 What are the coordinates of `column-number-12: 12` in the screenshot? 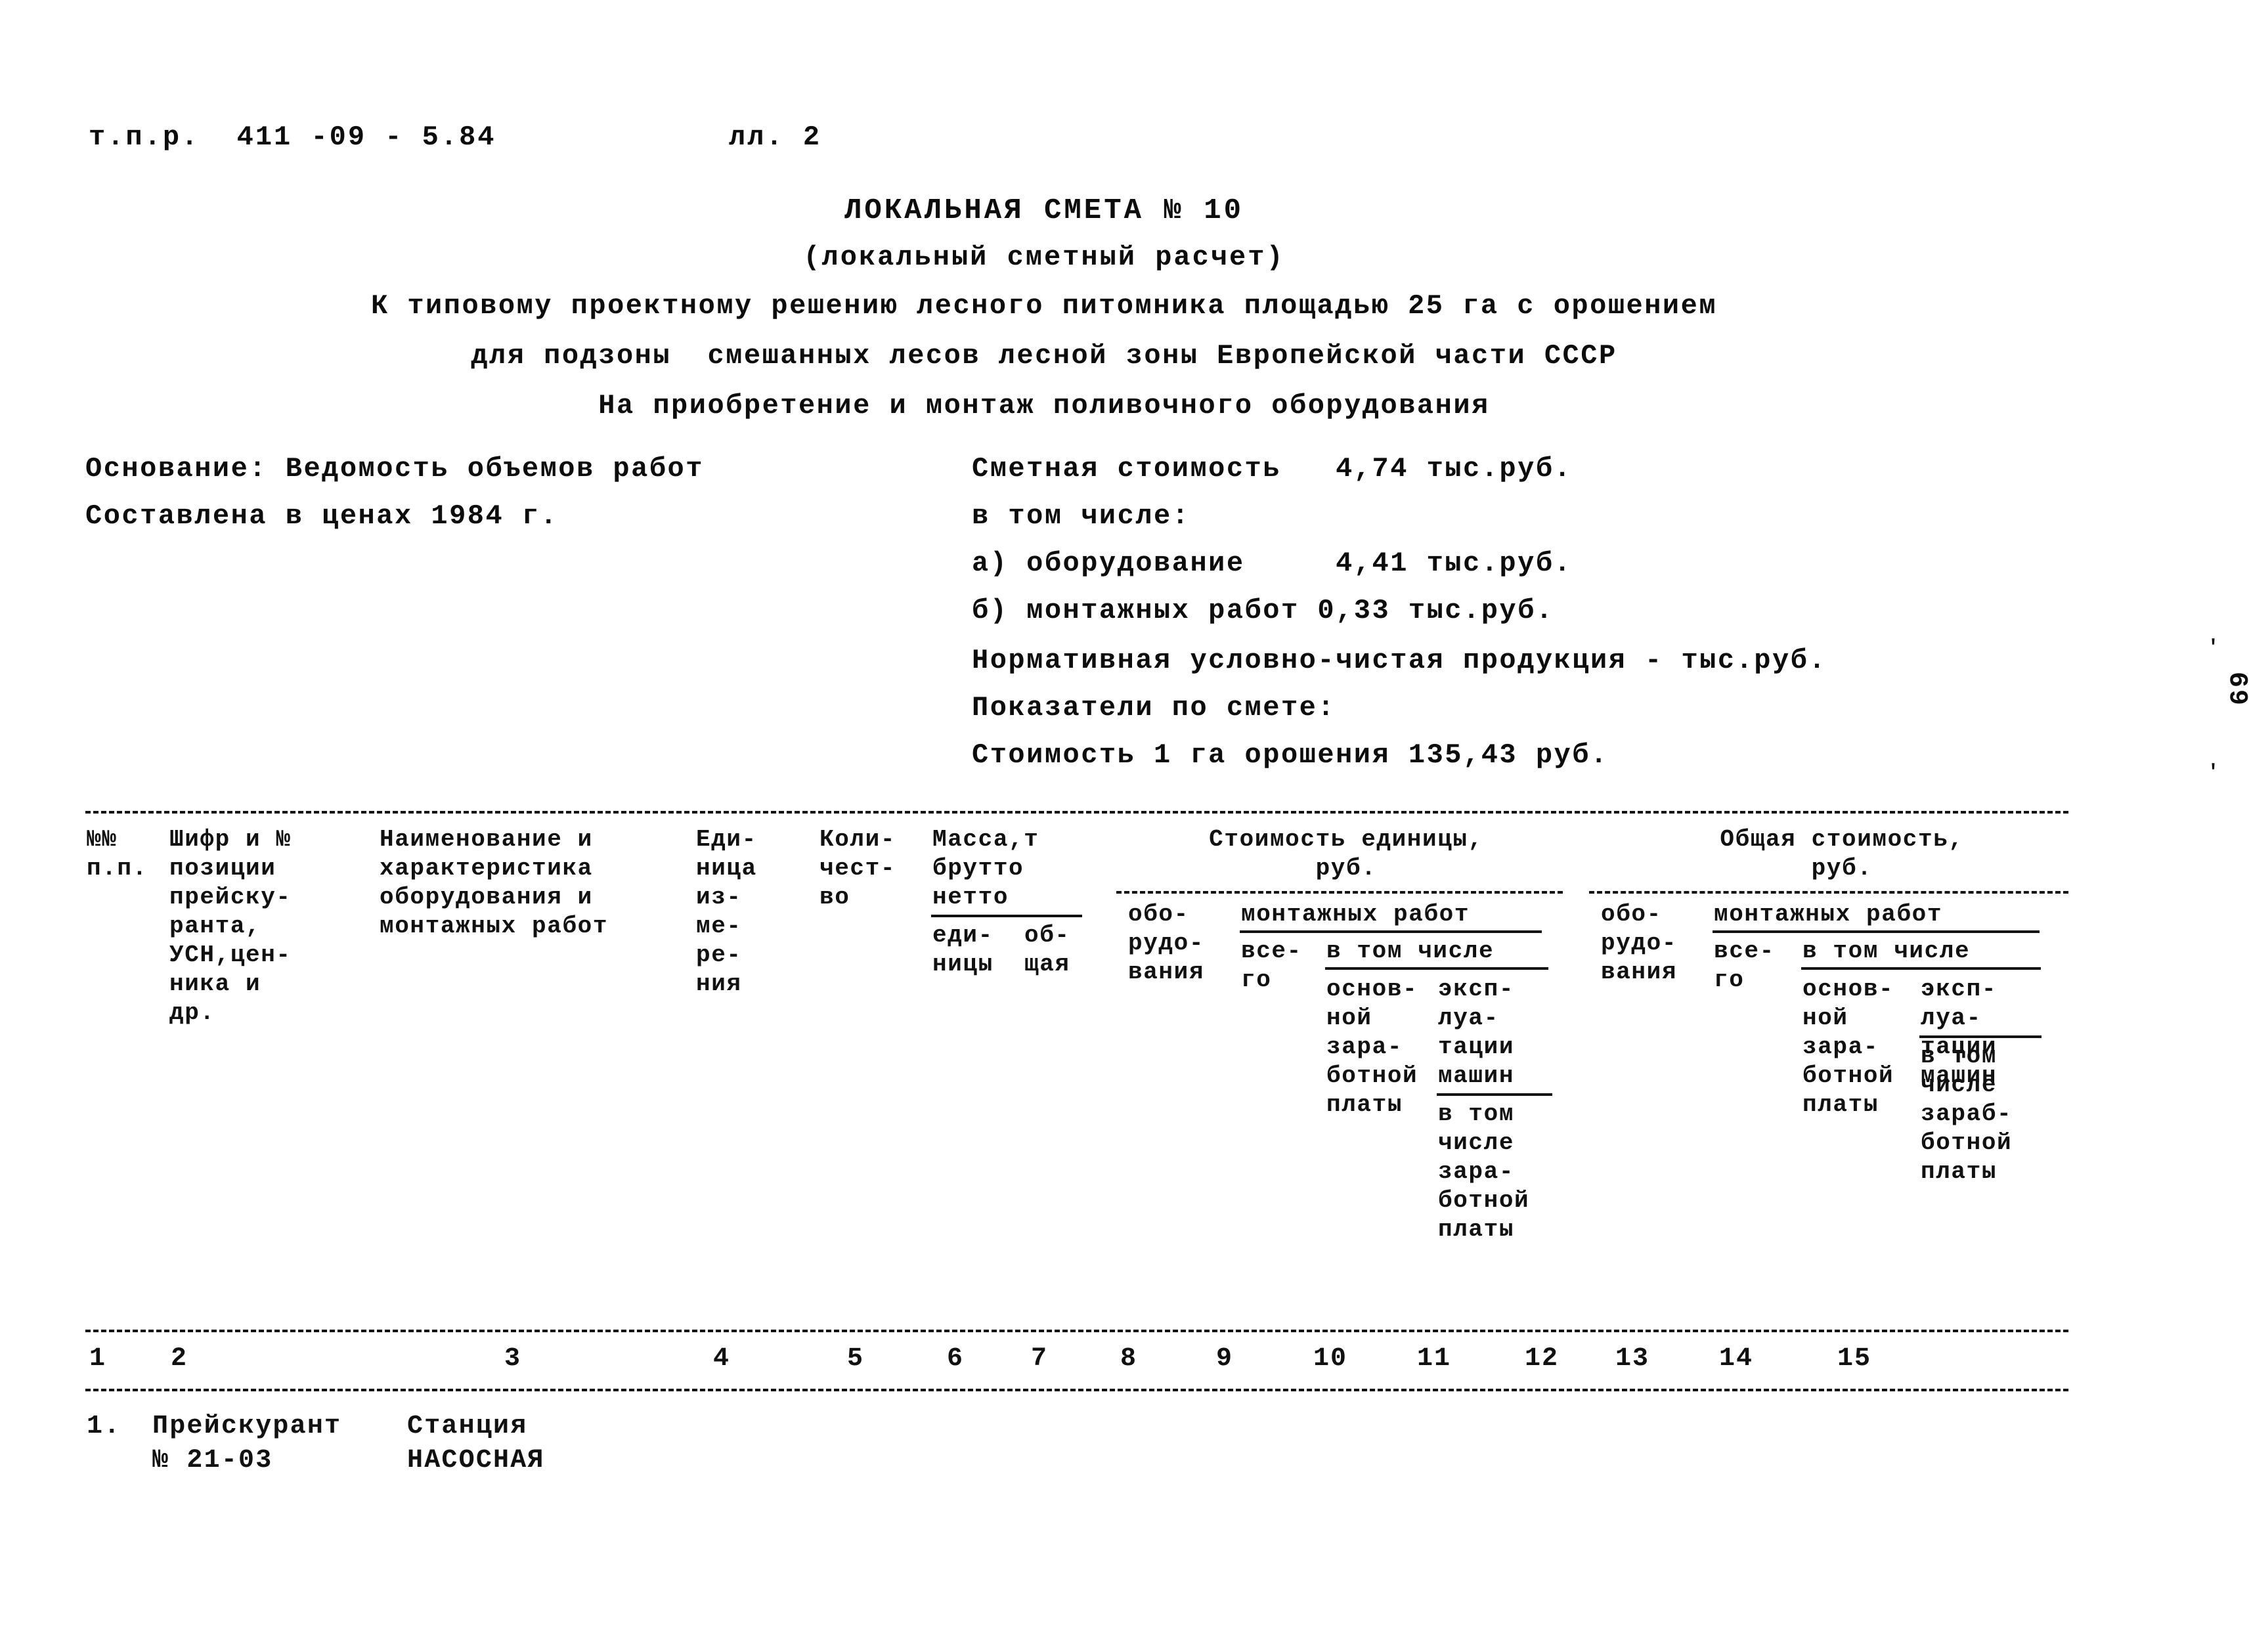 It's located at (1542, 1359).